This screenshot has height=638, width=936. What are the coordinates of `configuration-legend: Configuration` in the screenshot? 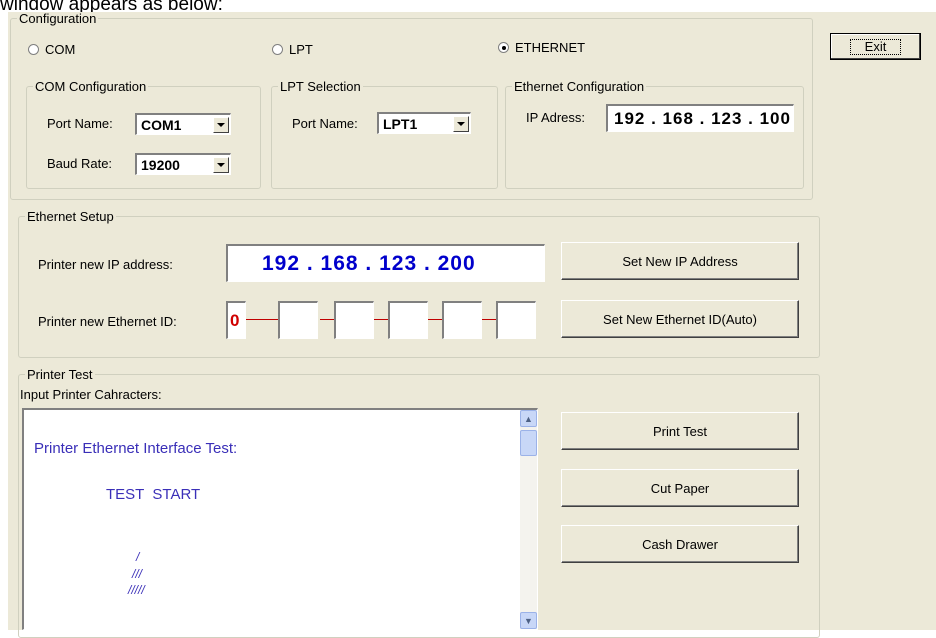 It's located at (58, 18).